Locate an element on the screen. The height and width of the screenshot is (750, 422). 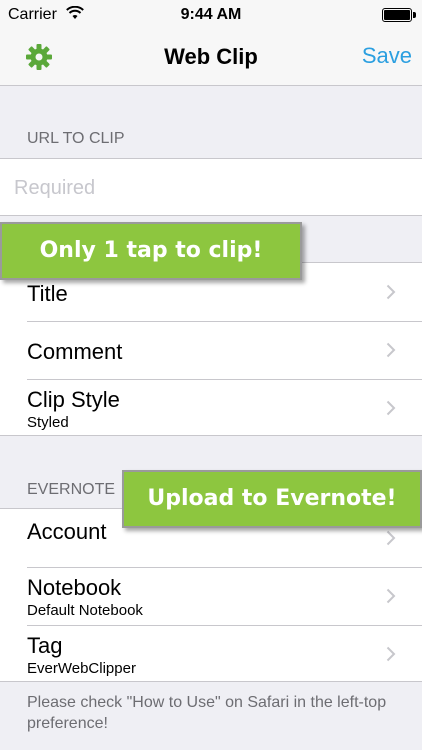
navigation-bar: Web Clip Save is located at coordinates (211, 58).